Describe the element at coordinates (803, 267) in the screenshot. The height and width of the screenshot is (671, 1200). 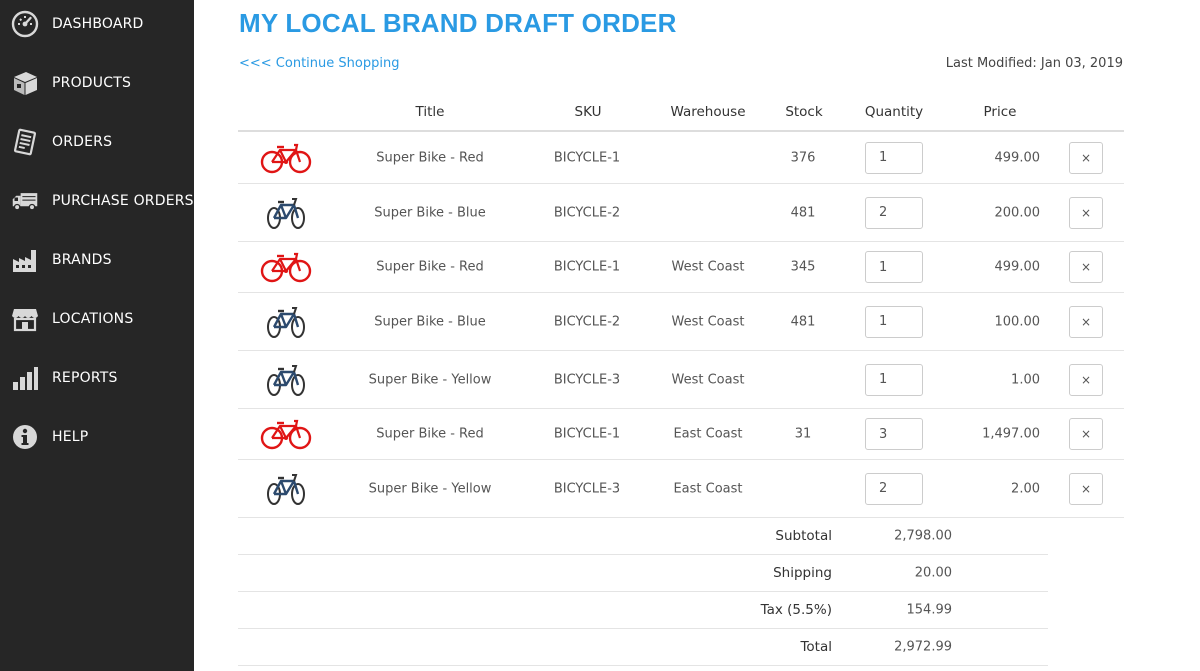
I see `row-stock: 345` at that location.